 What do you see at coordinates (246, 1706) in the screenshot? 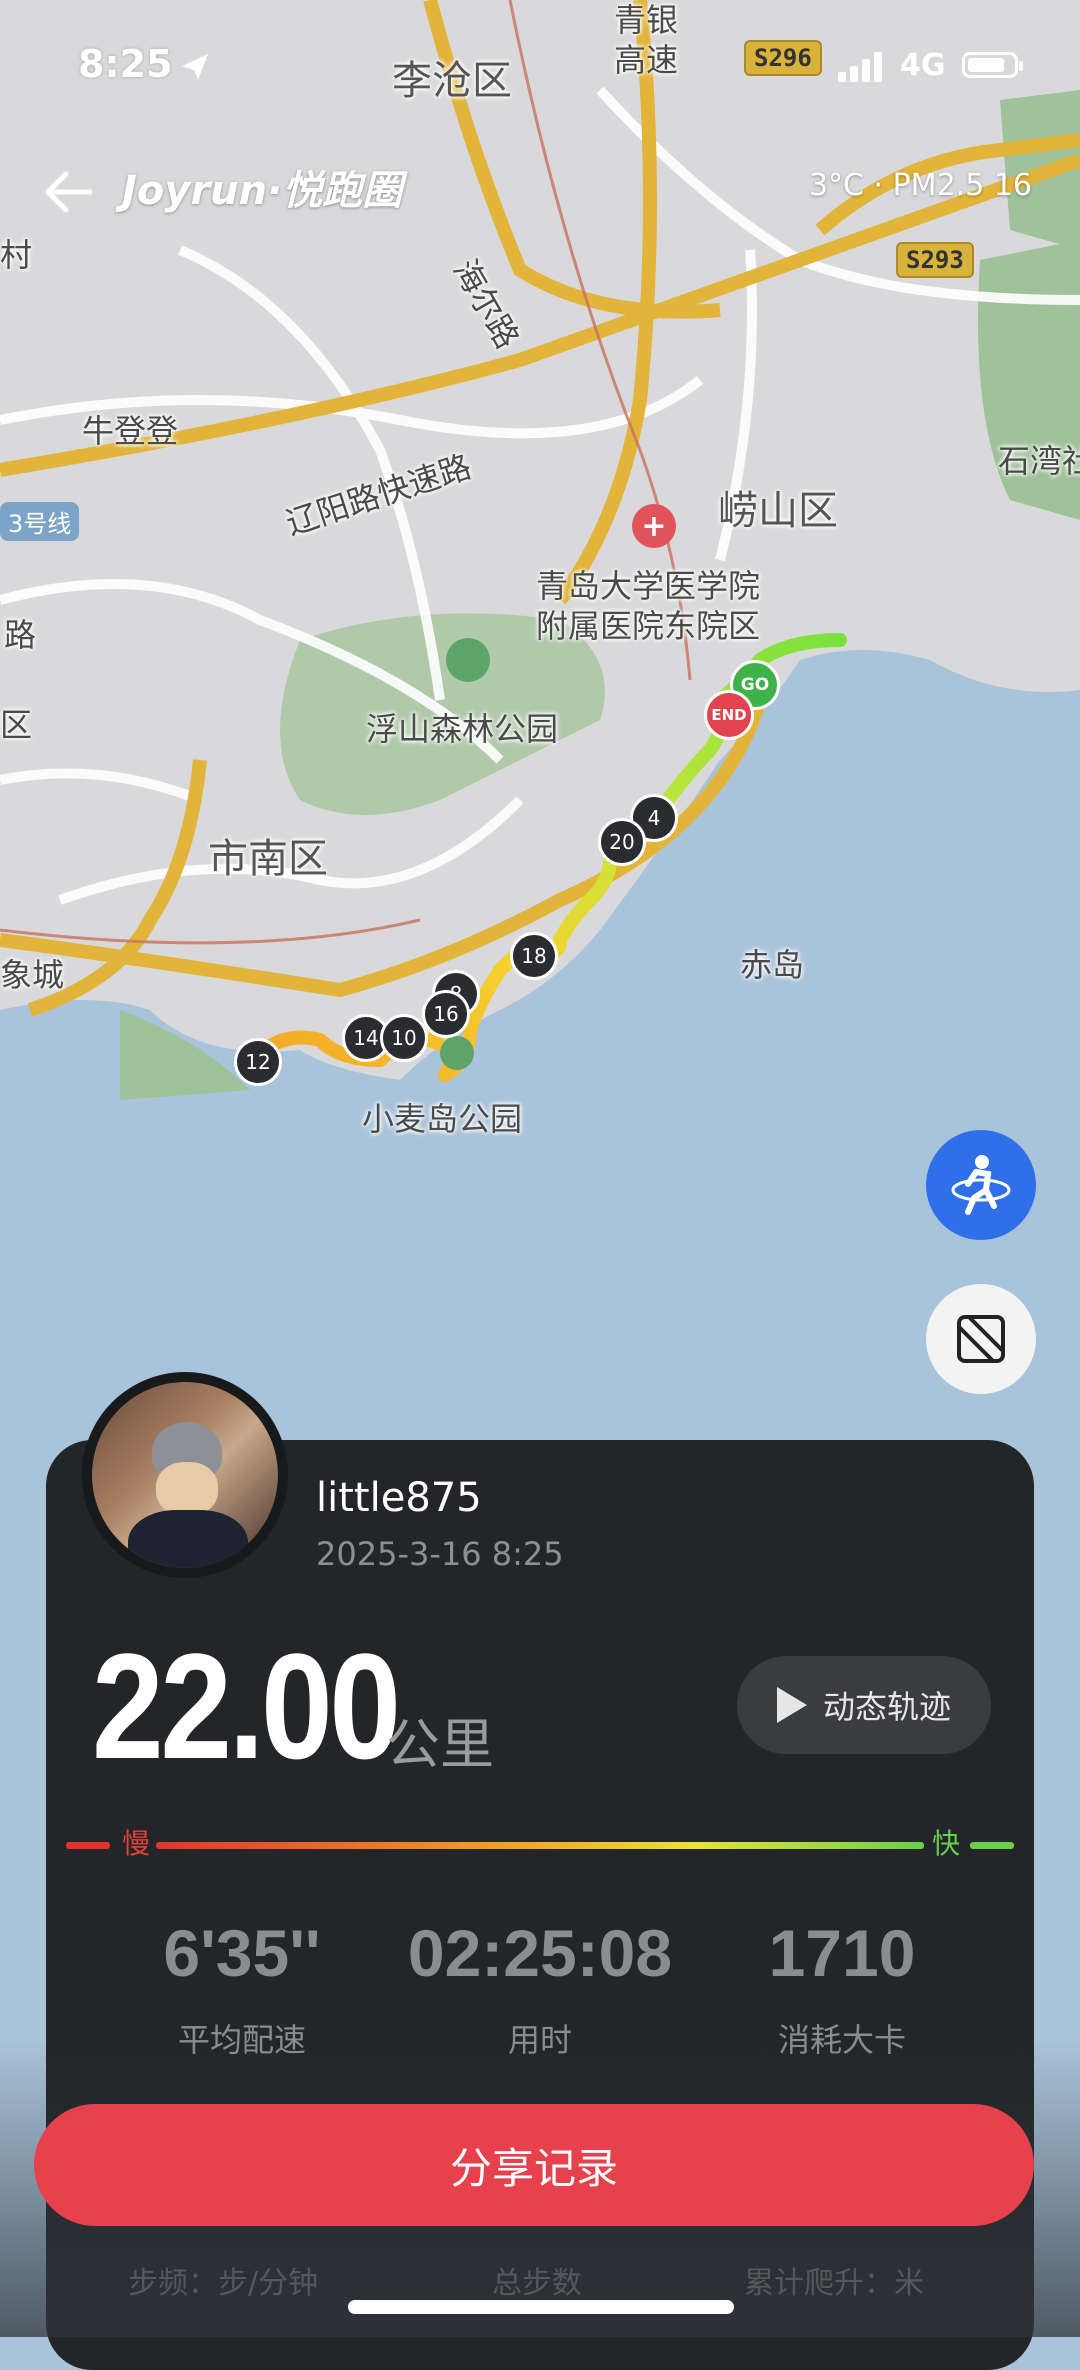
I see `distance-value: 22.00` at bounding box center [246, 1706].